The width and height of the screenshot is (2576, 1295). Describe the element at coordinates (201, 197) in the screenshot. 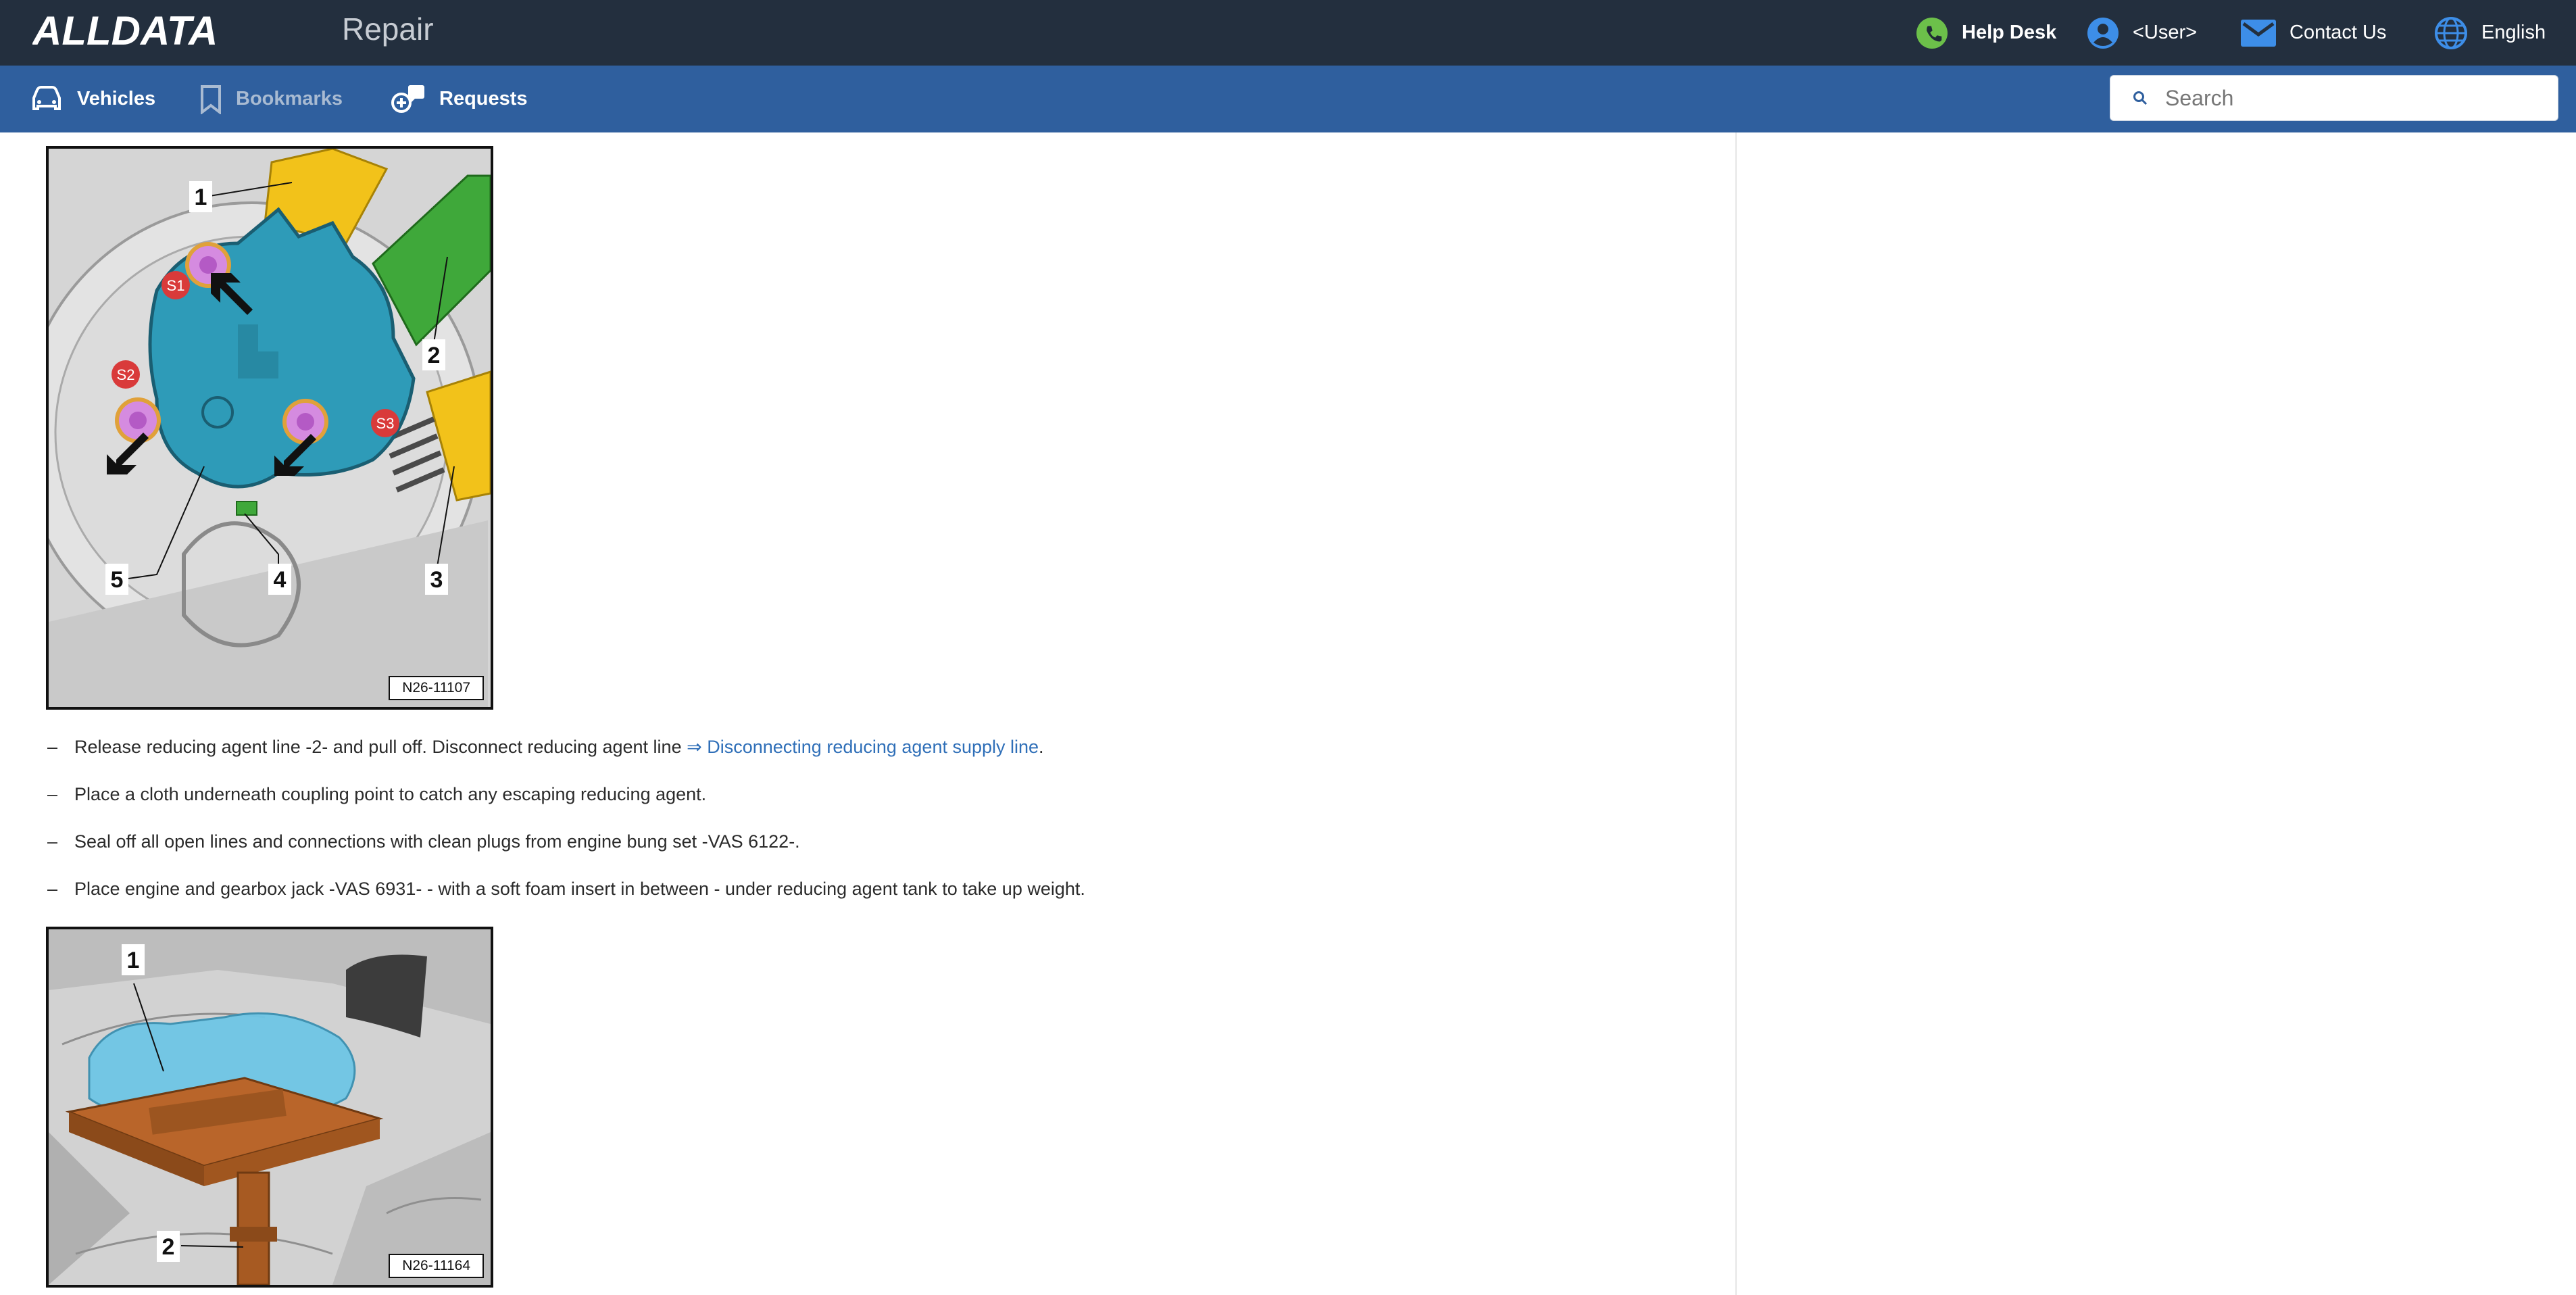

I see `callout-1: 1` at that location.